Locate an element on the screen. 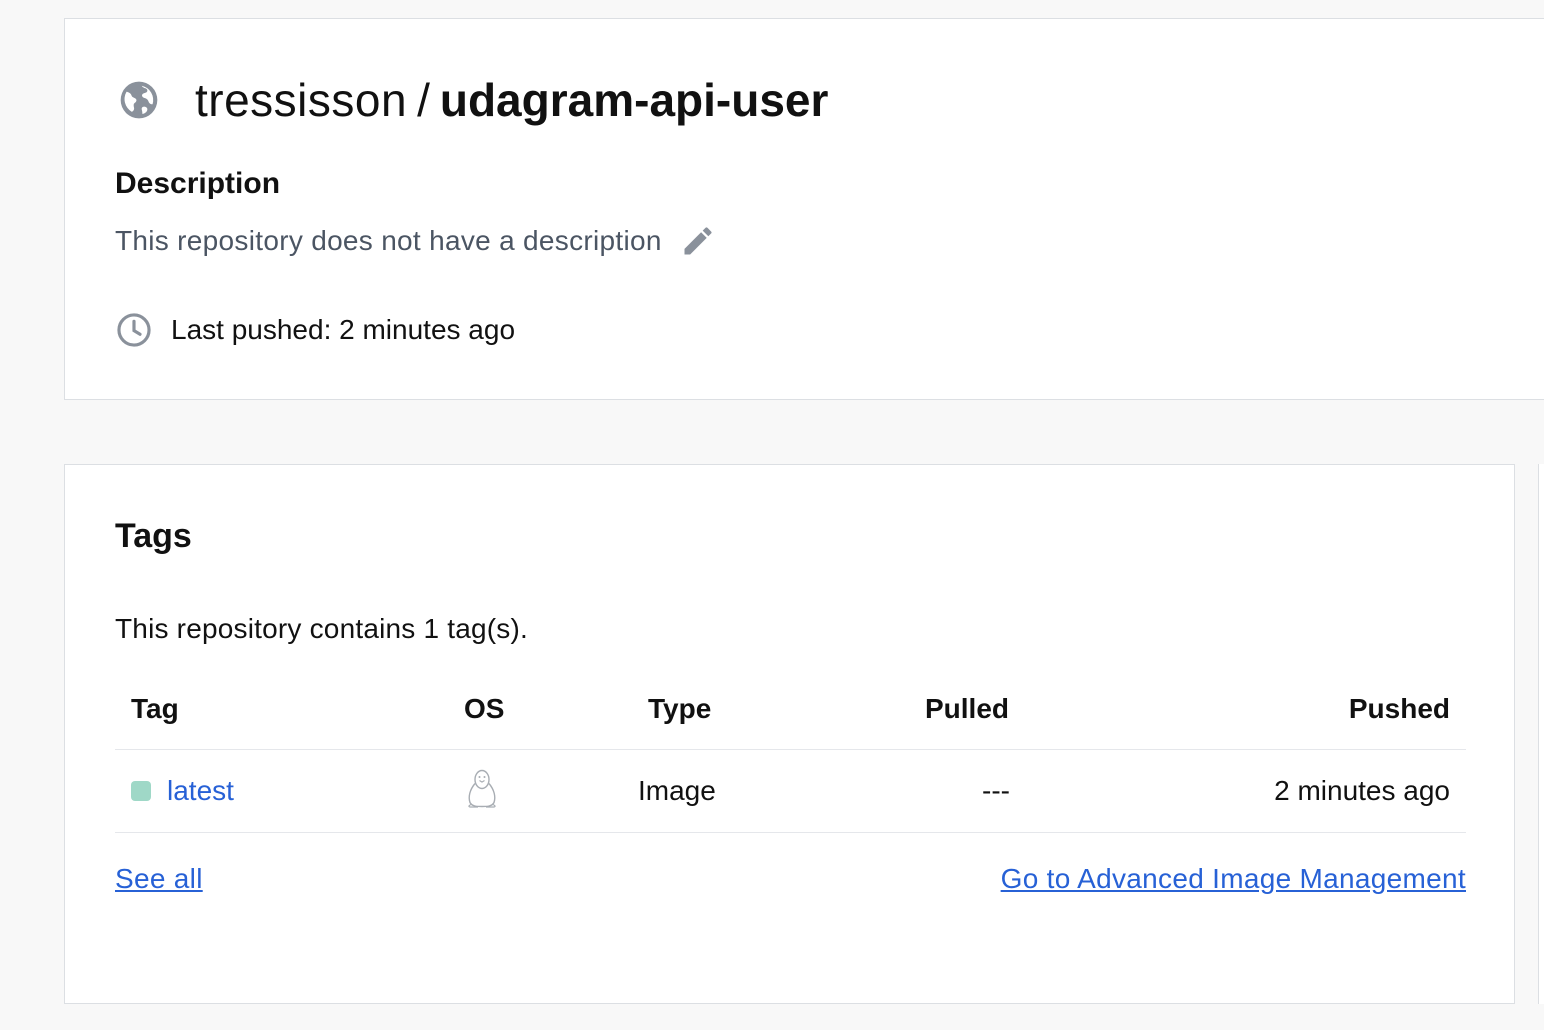 The width and height of the screenshot is (1544, 1030). tags-table-header: Tag OS Type Pulled Pushed is located at coordinates (790, 709).